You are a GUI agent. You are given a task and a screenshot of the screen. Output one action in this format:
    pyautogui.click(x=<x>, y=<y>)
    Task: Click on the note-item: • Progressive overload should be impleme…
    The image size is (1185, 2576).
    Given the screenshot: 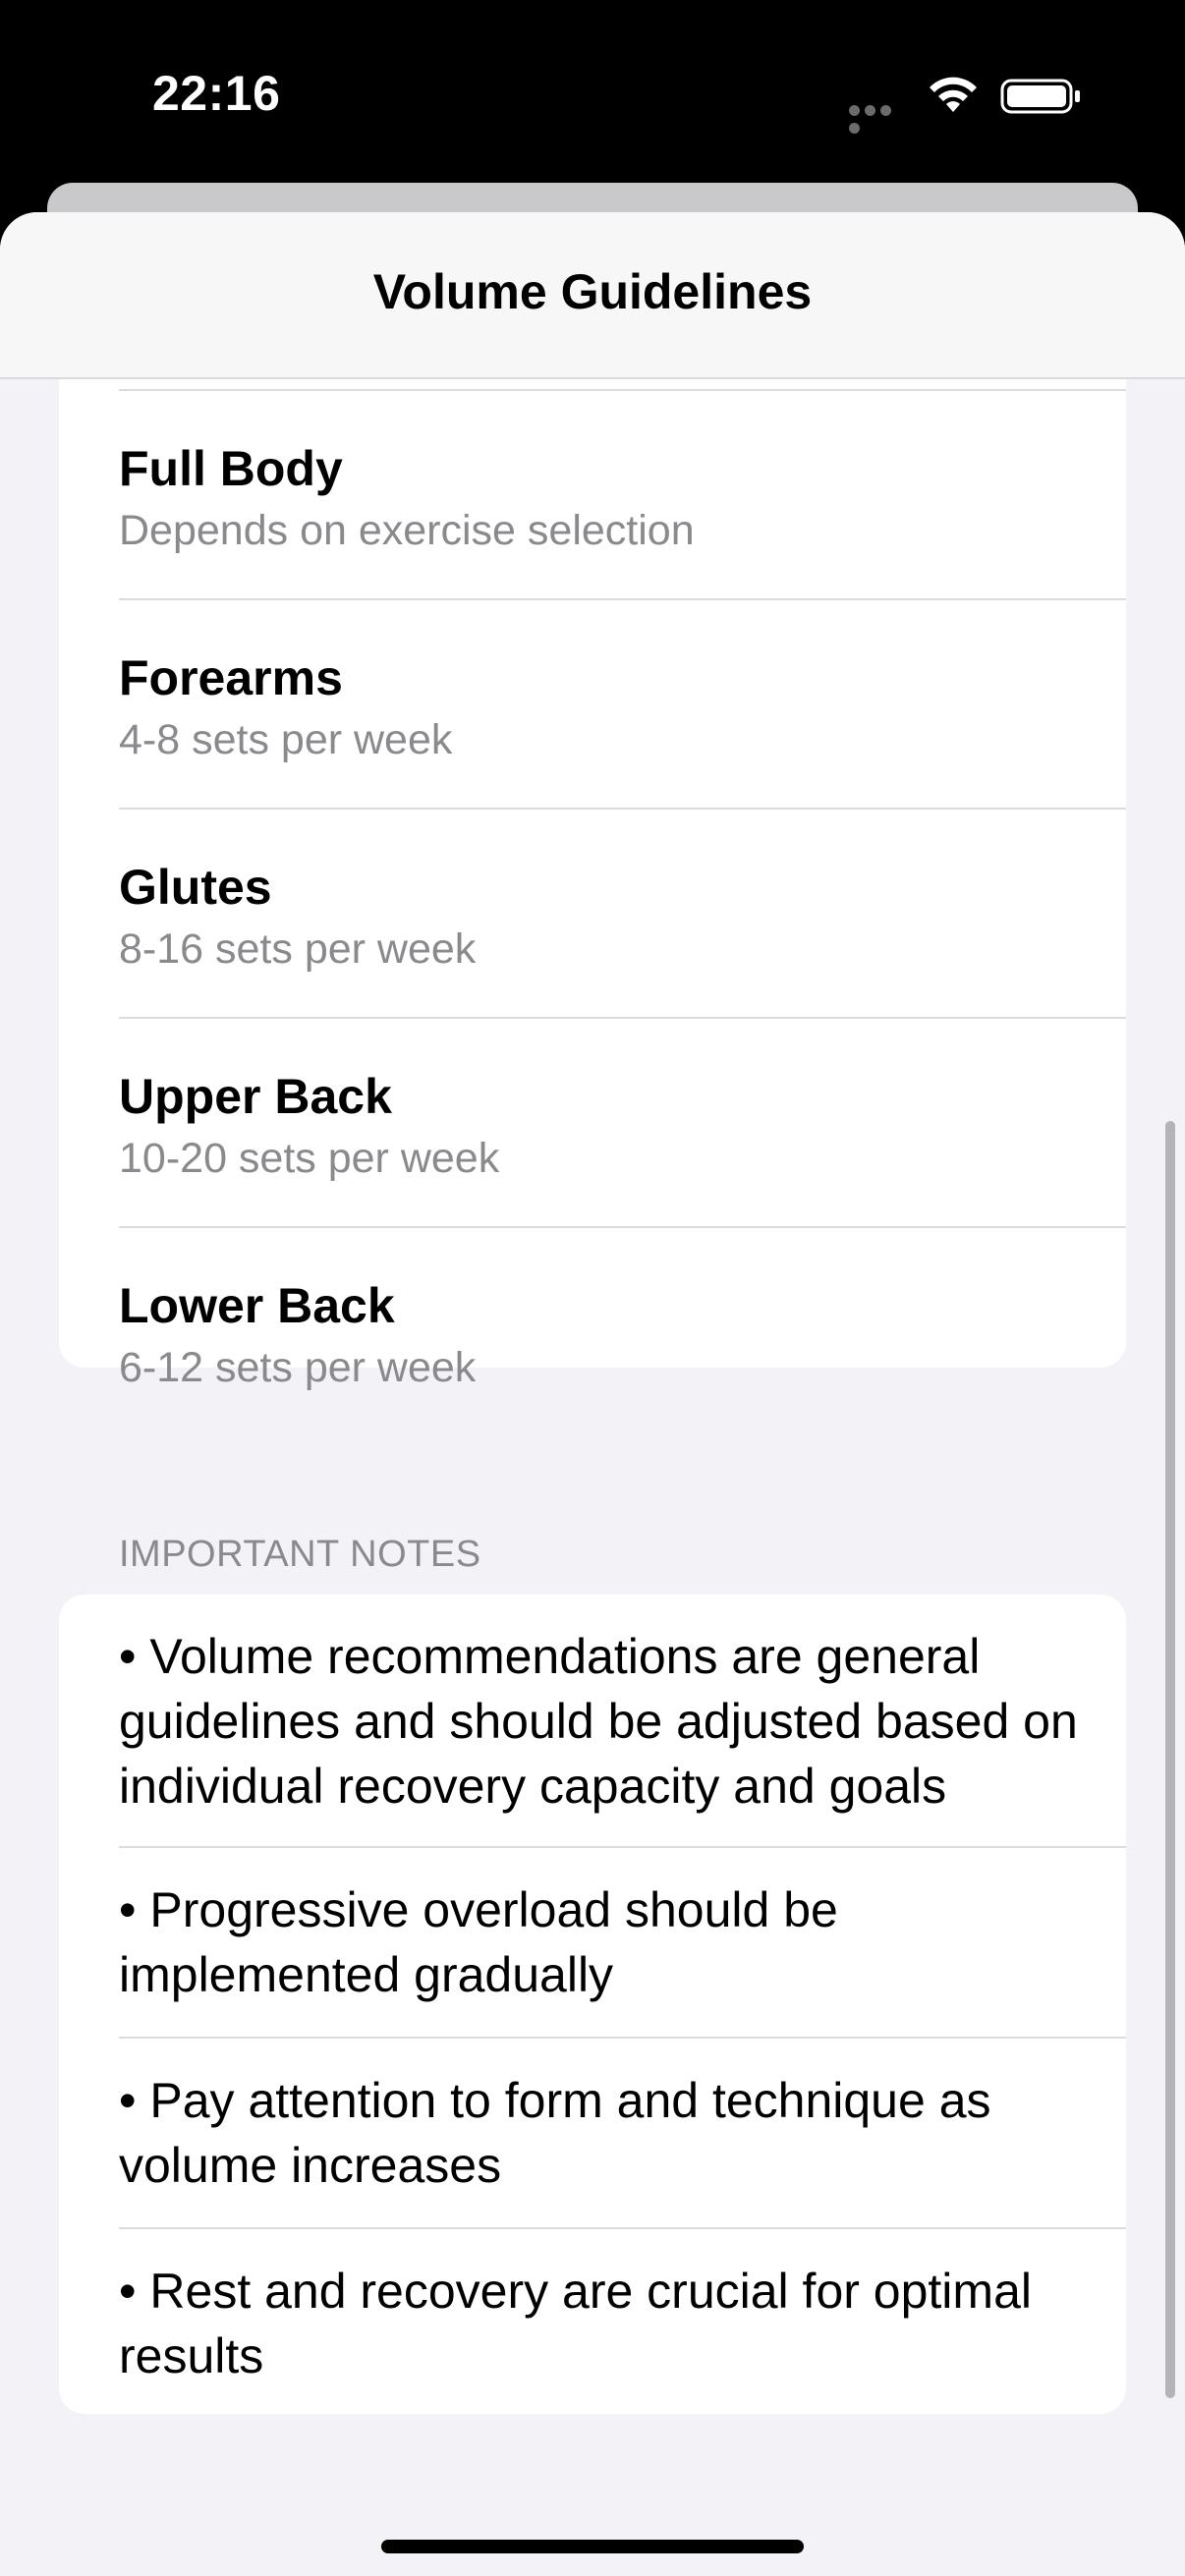 What is the action you would take?
    pyautogui.click(x=592, y=1942)
    